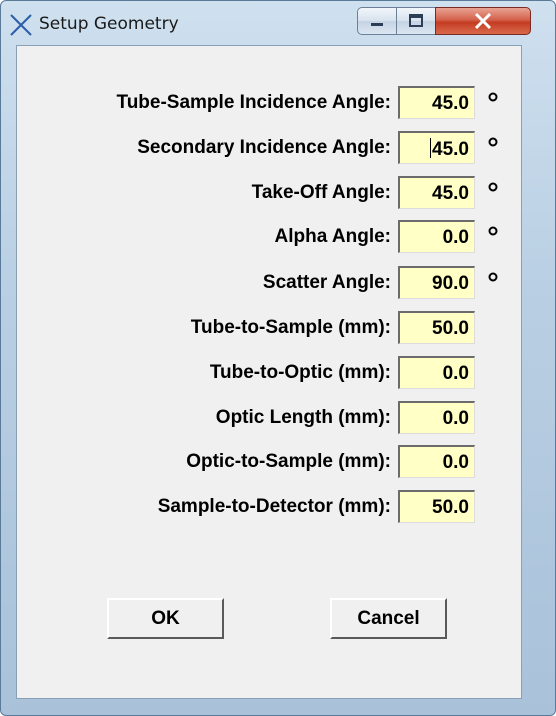 This screenshot has width=556, height=716. Describe the element at coordinates (388, 618) in the screenshot. I see `cancel-button: Cancel` at that location.